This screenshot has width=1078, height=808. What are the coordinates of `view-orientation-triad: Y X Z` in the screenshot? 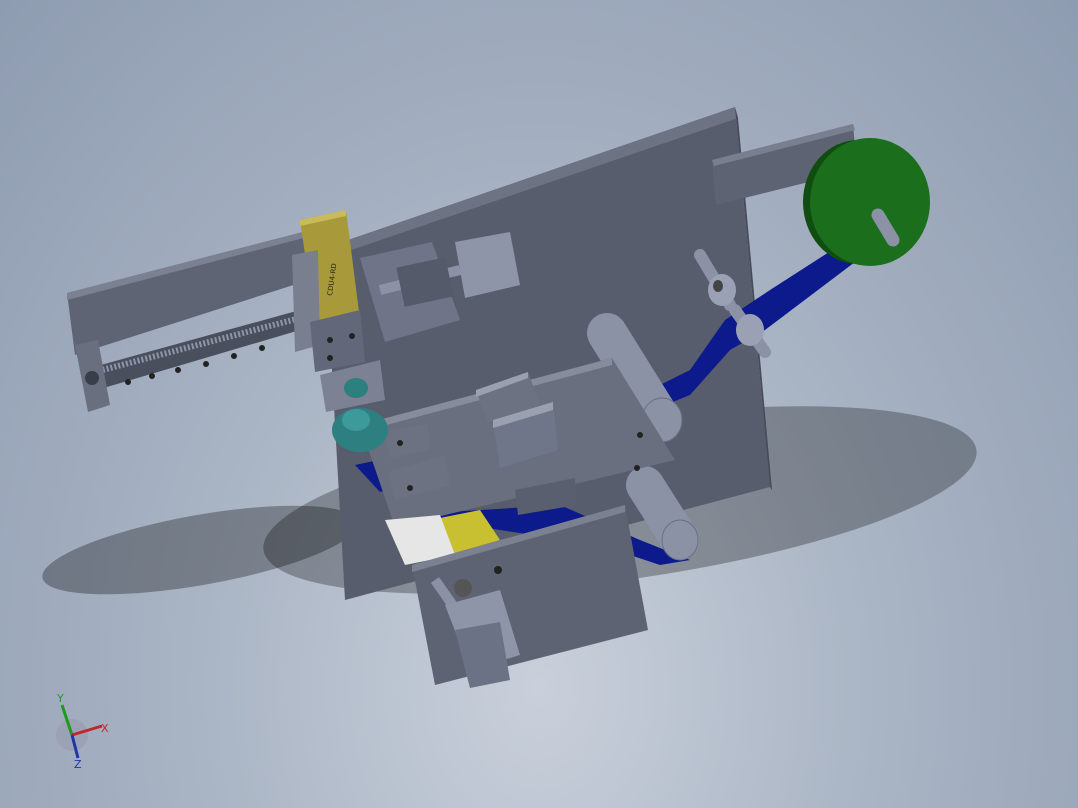 It's located at (85, 730).